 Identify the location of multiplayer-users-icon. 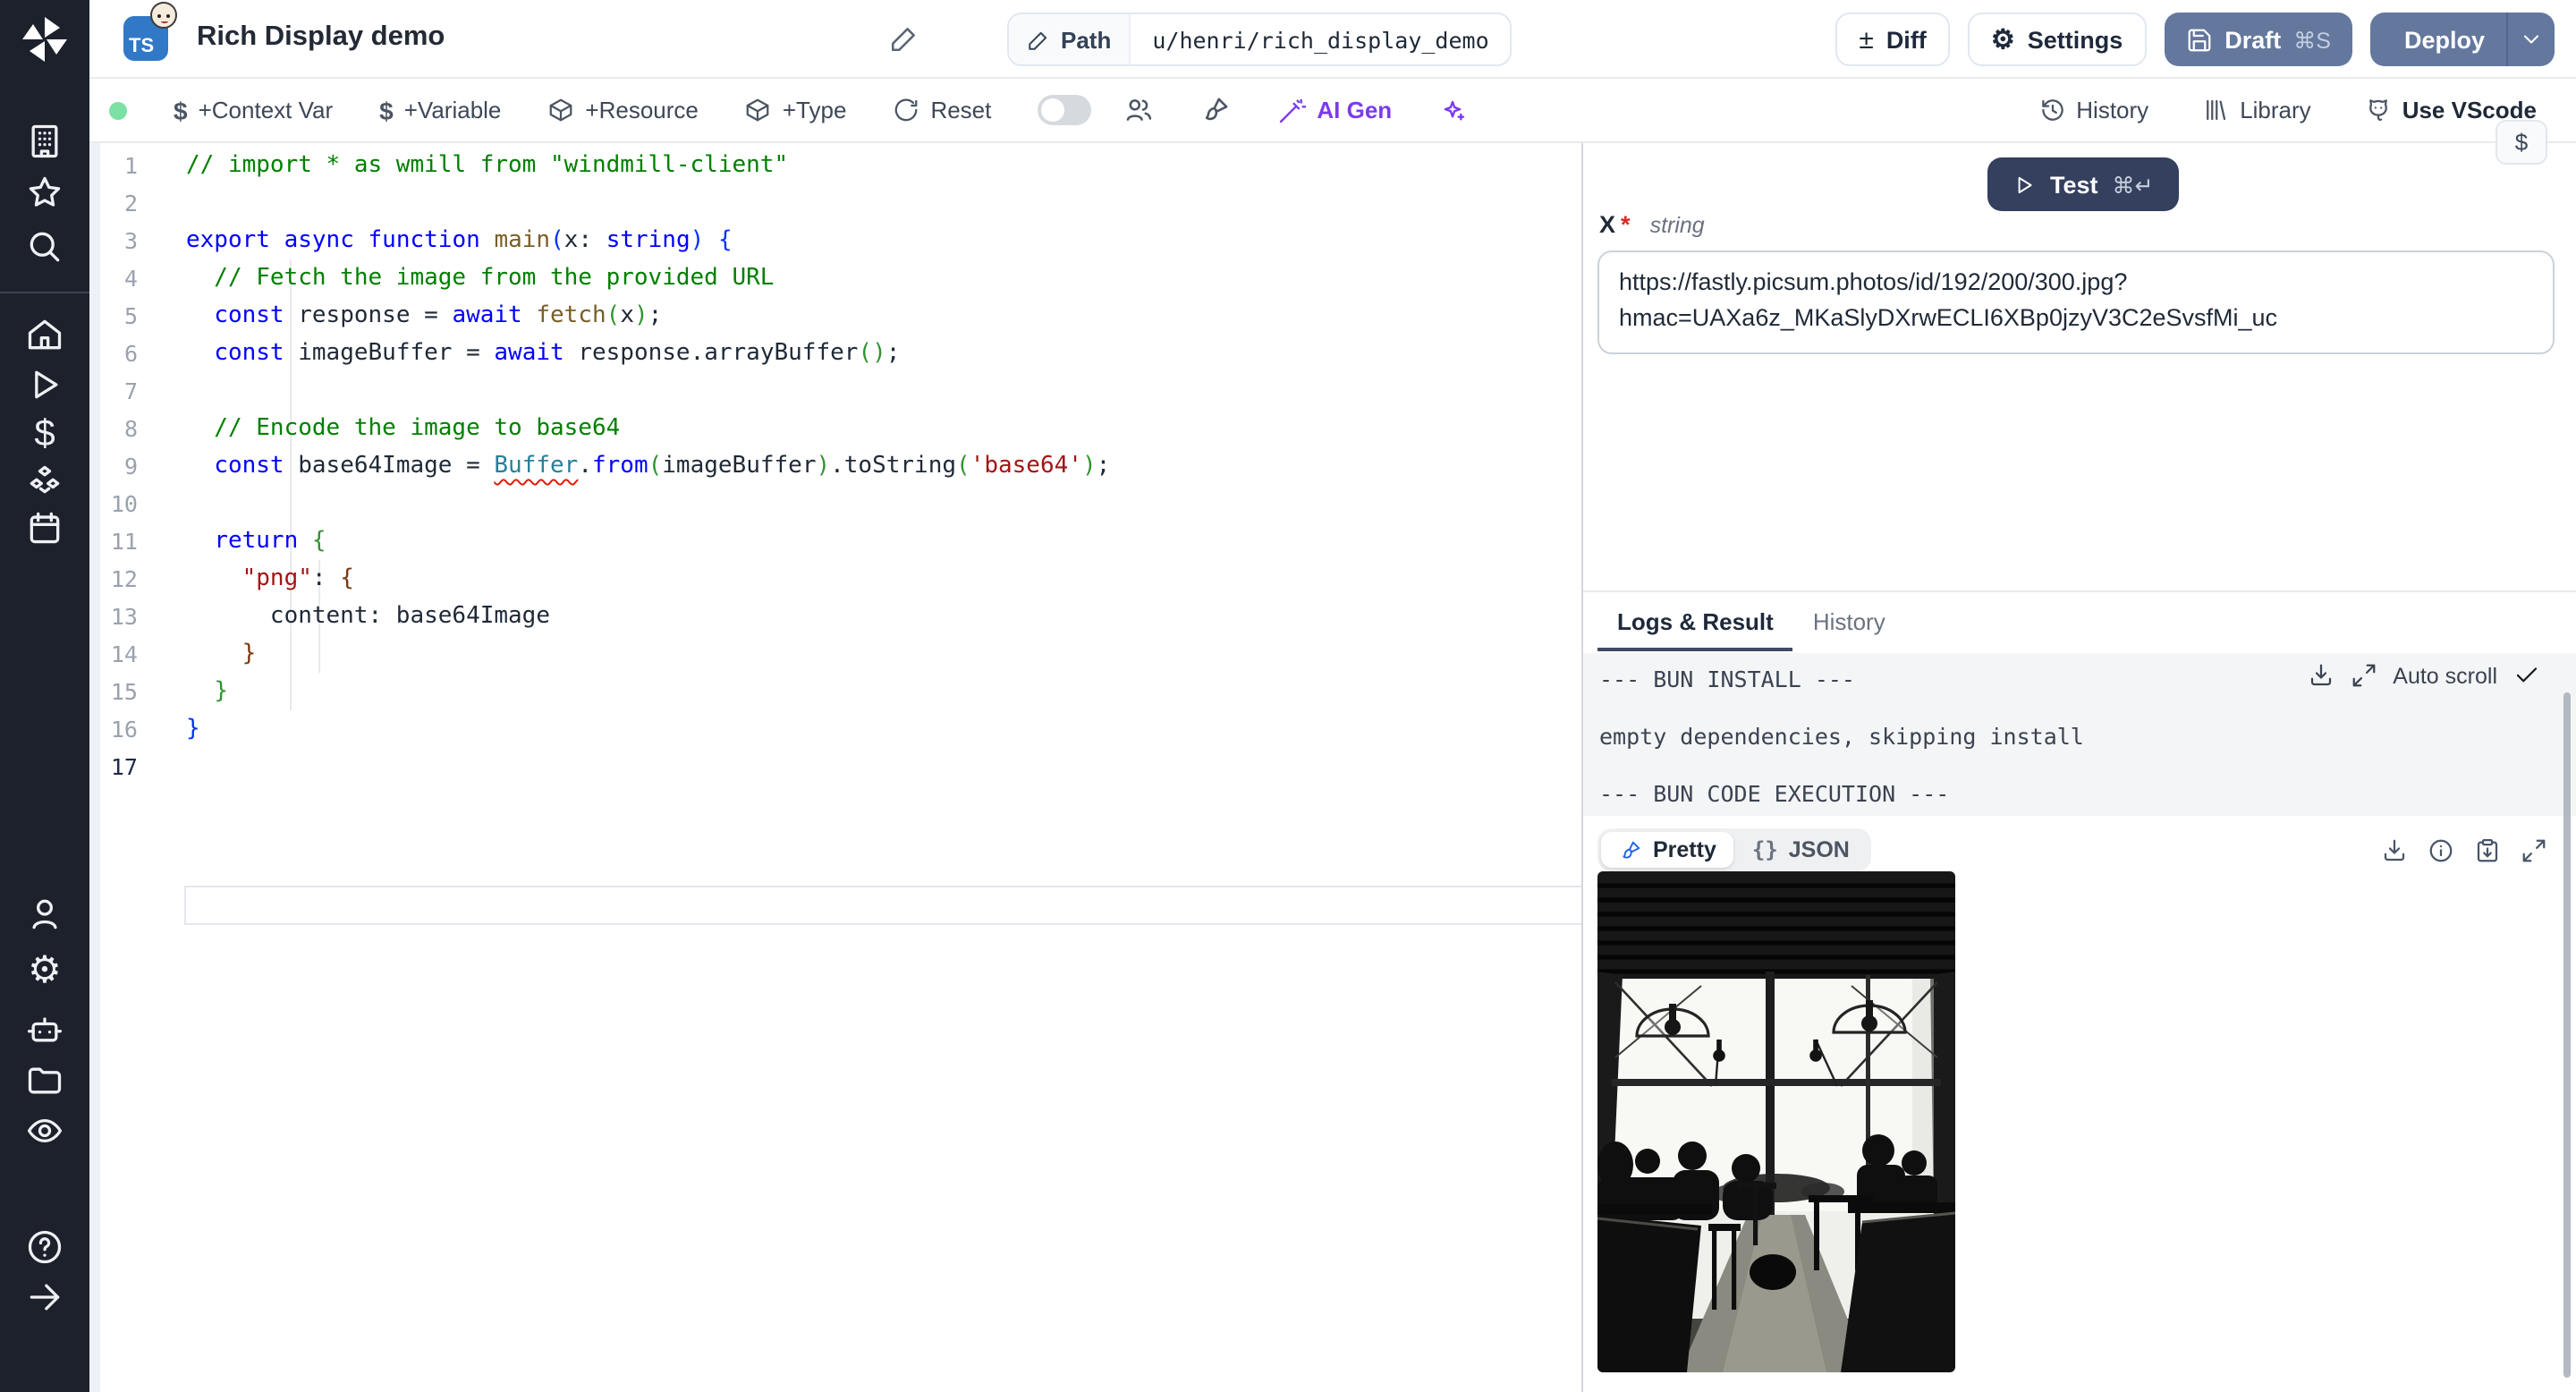
(1138, 110).